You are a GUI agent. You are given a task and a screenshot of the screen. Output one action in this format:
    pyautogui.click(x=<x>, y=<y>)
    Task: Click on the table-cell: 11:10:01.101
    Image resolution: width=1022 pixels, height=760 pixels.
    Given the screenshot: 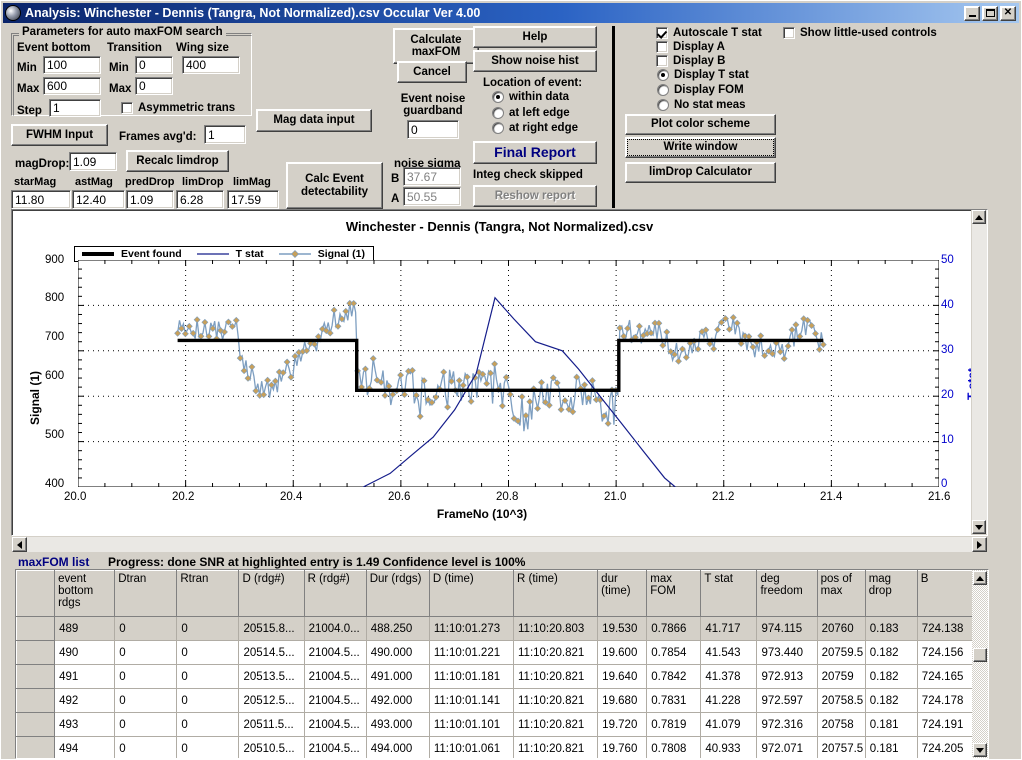 What is the action you would take?
    pyautogui.click(x=471, y=724)
    